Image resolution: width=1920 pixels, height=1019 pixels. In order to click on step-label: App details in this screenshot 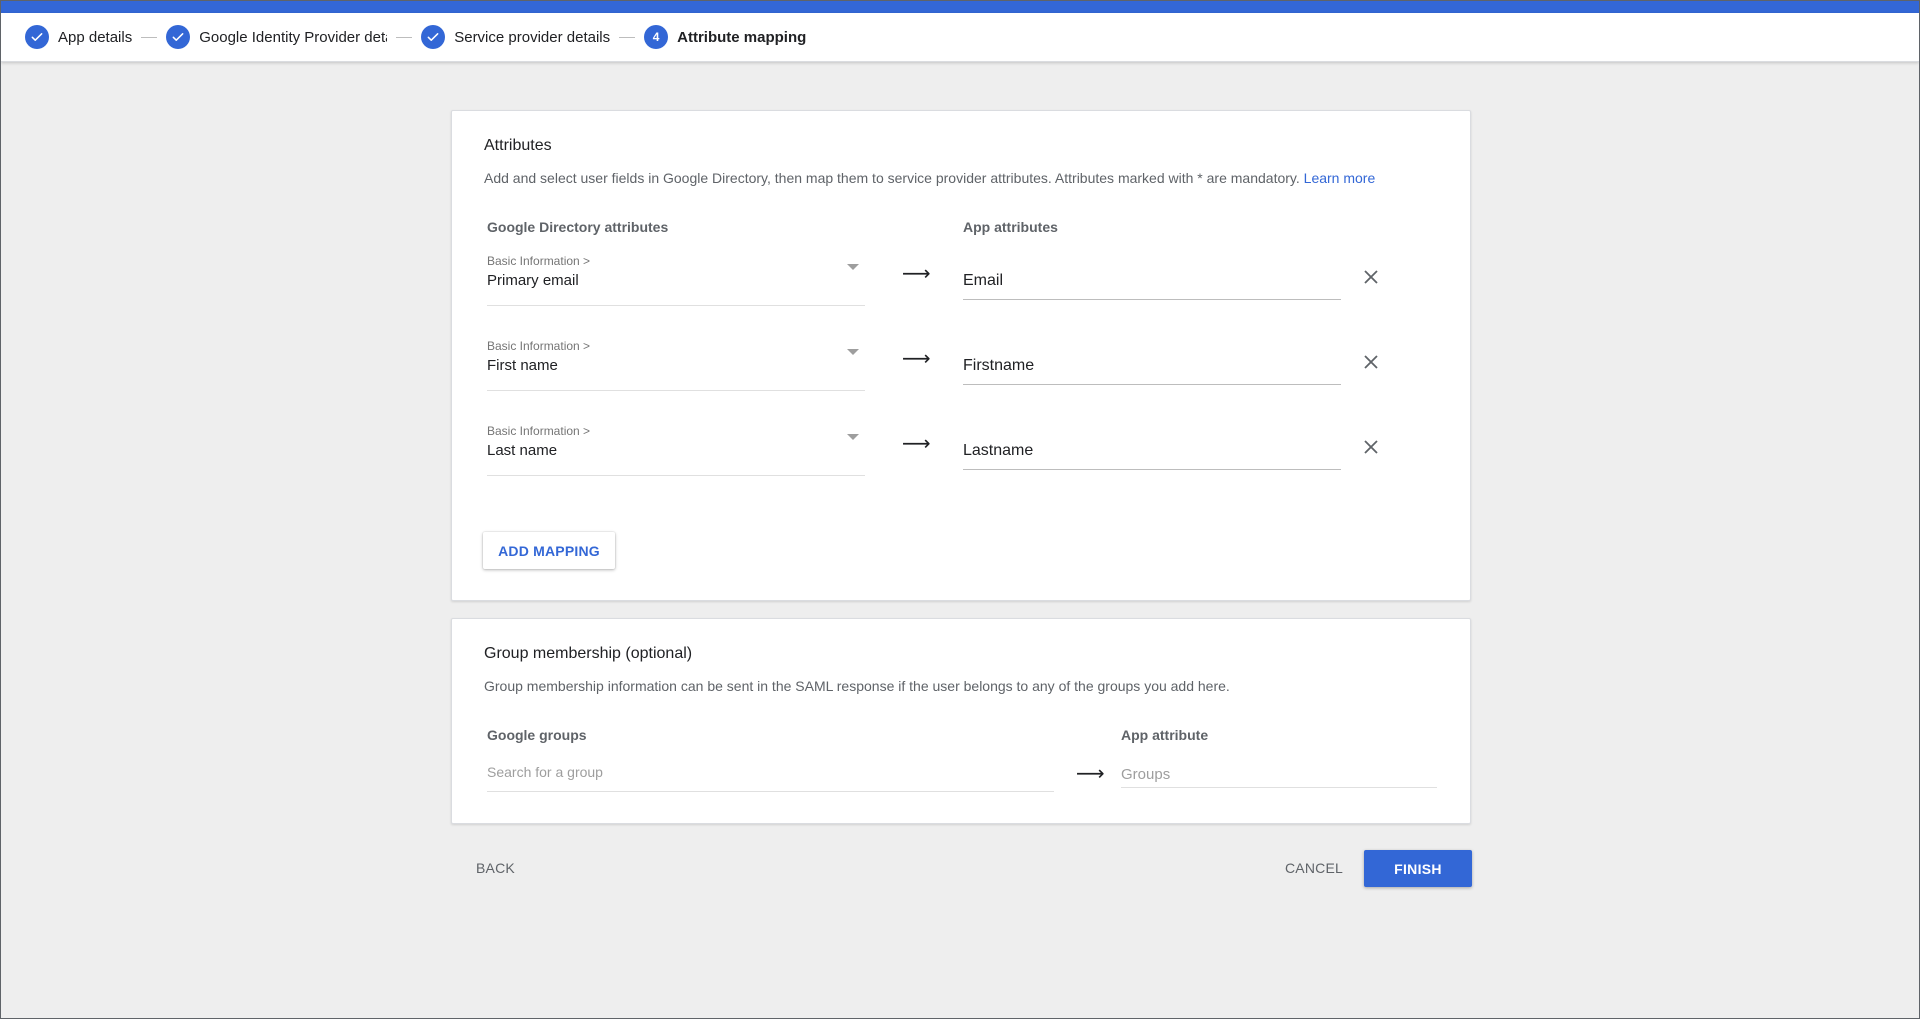, I will do `click(95, 37)`.